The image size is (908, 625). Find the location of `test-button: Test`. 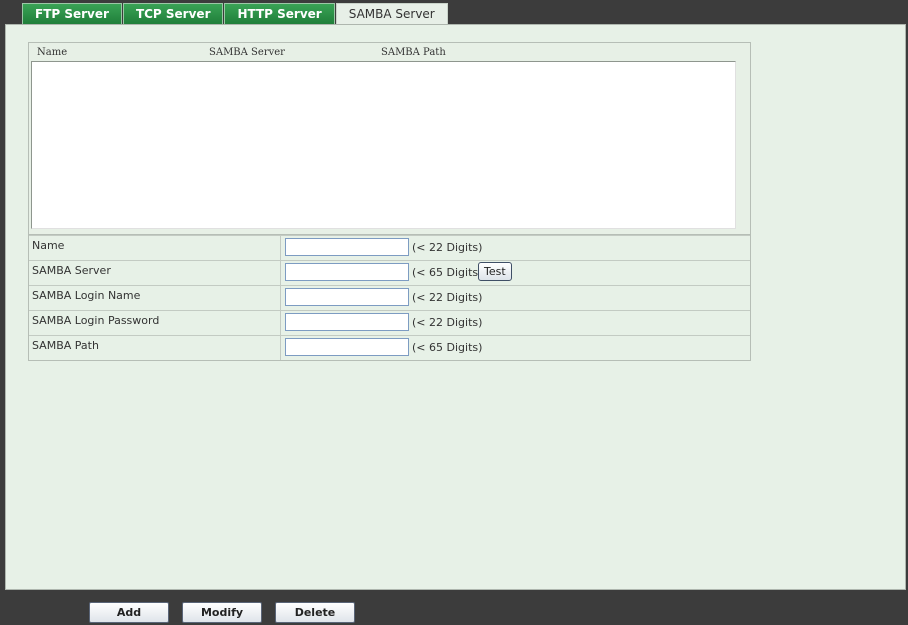

test-button: Test is located at coordinates (495, 271).